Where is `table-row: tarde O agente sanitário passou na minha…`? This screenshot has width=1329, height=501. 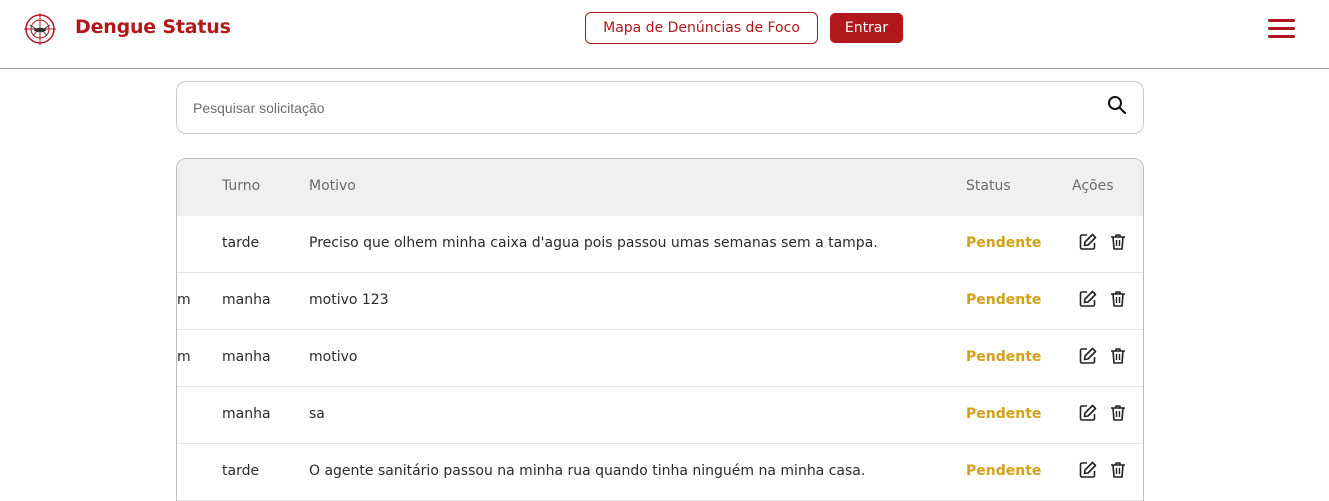
table-row: tarde O agente sanitário passou na minha… is located at coordinates (660, 472).